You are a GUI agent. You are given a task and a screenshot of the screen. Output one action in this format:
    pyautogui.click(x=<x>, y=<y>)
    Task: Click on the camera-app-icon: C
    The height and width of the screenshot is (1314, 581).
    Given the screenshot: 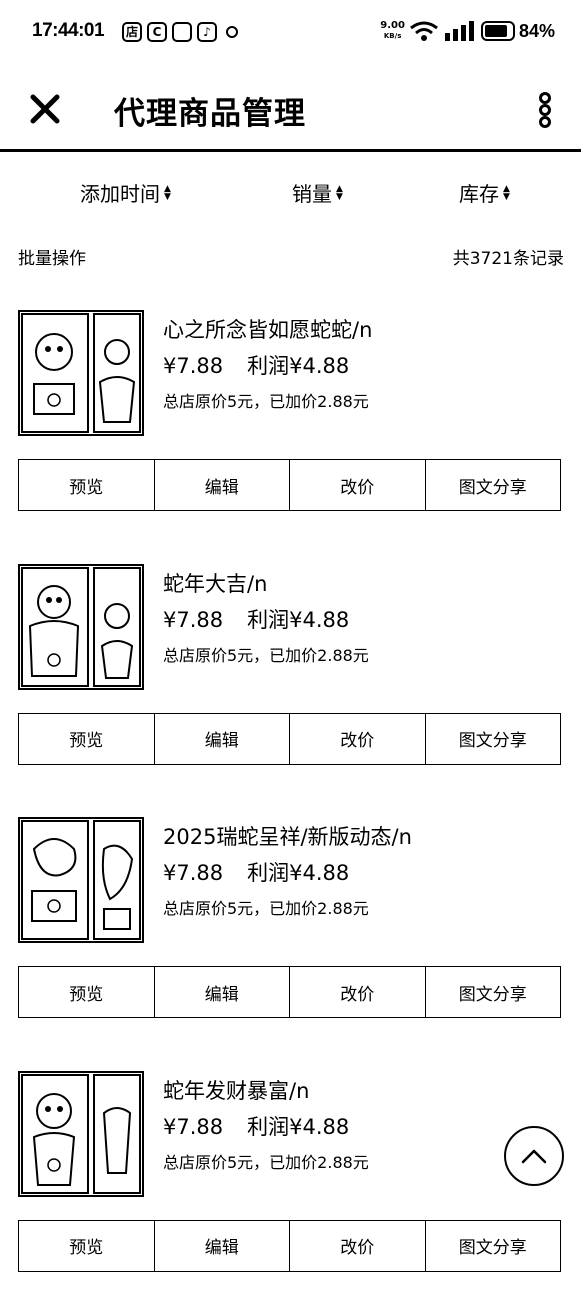 What is the action you would take?
    pyautogui.click(x=157, y=32)
    